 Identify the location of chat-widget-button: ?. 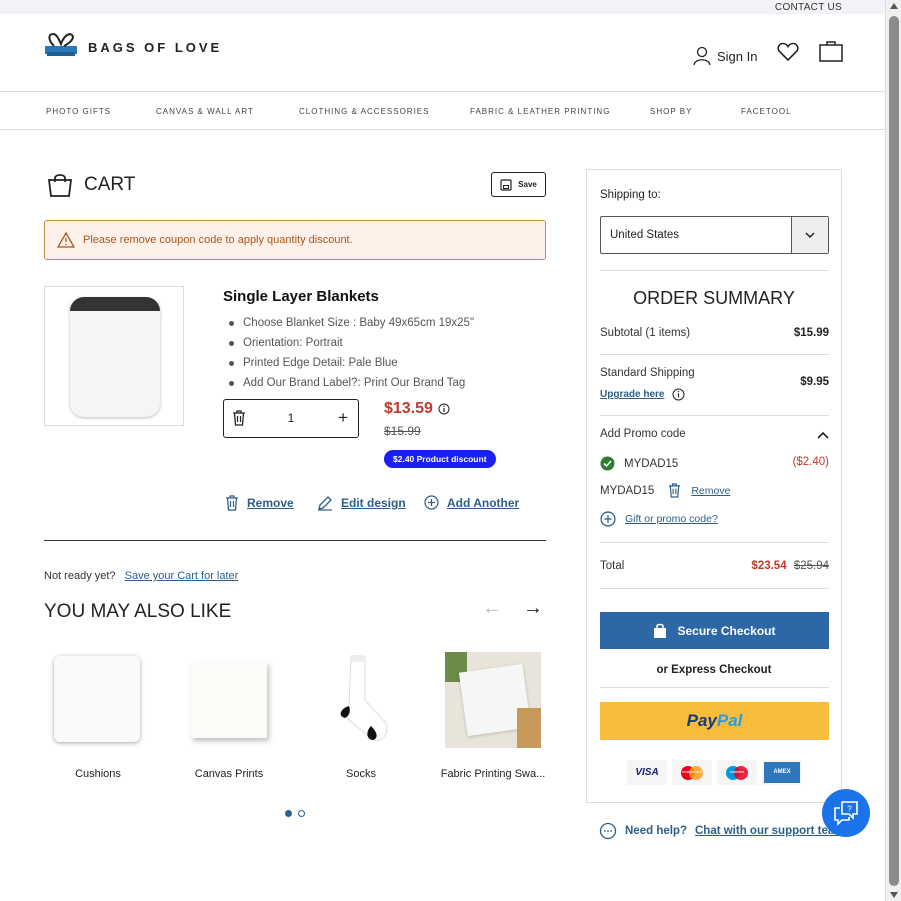
(846, 813).